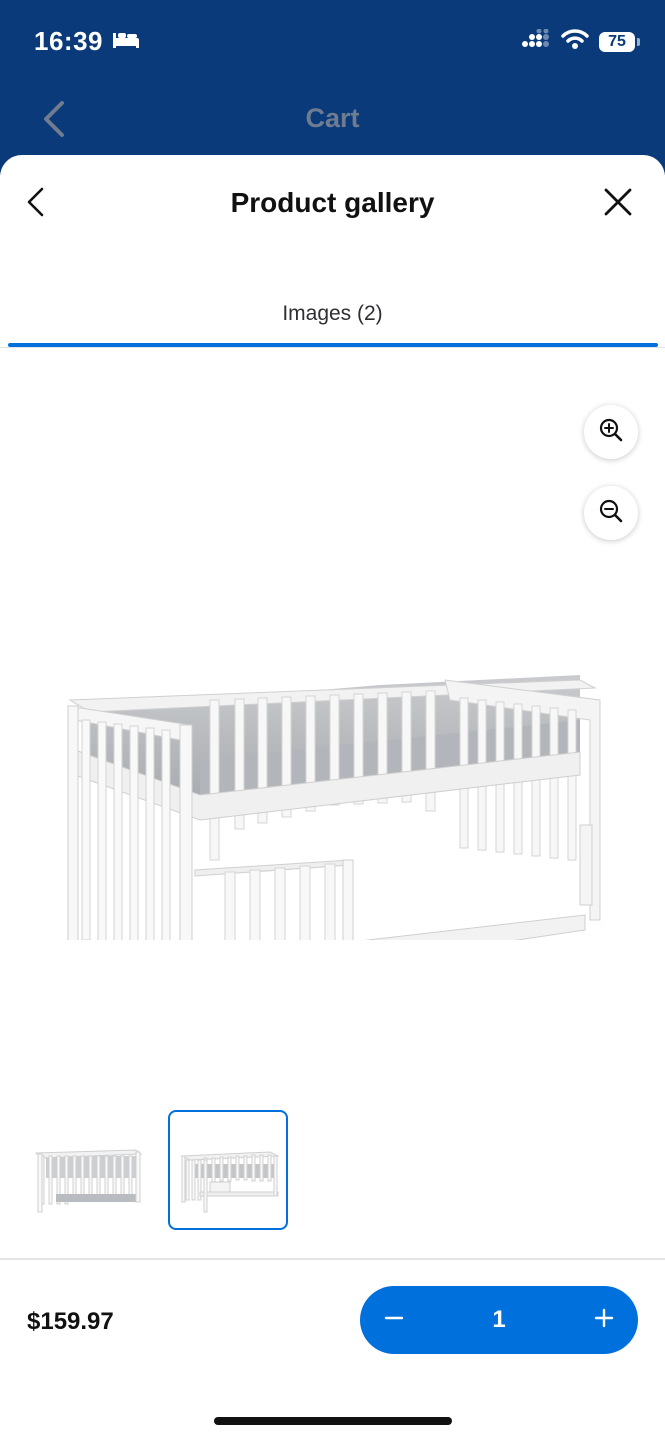  I want to click on bed-icon, so click(126, 42).